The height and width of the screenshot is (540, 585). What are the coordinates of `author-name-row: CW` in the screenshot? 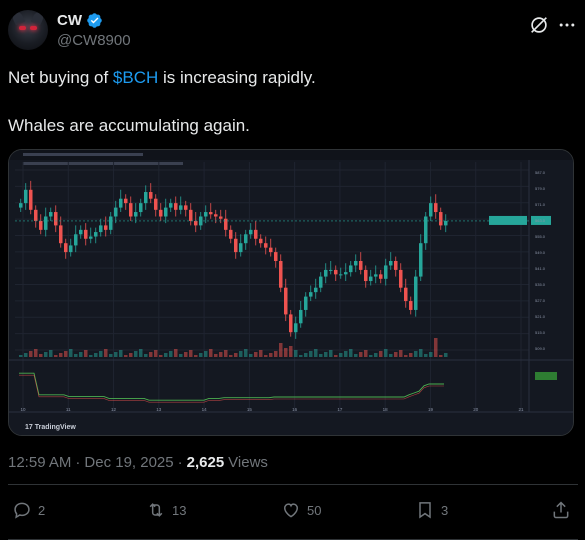 It's located at (80, 20).